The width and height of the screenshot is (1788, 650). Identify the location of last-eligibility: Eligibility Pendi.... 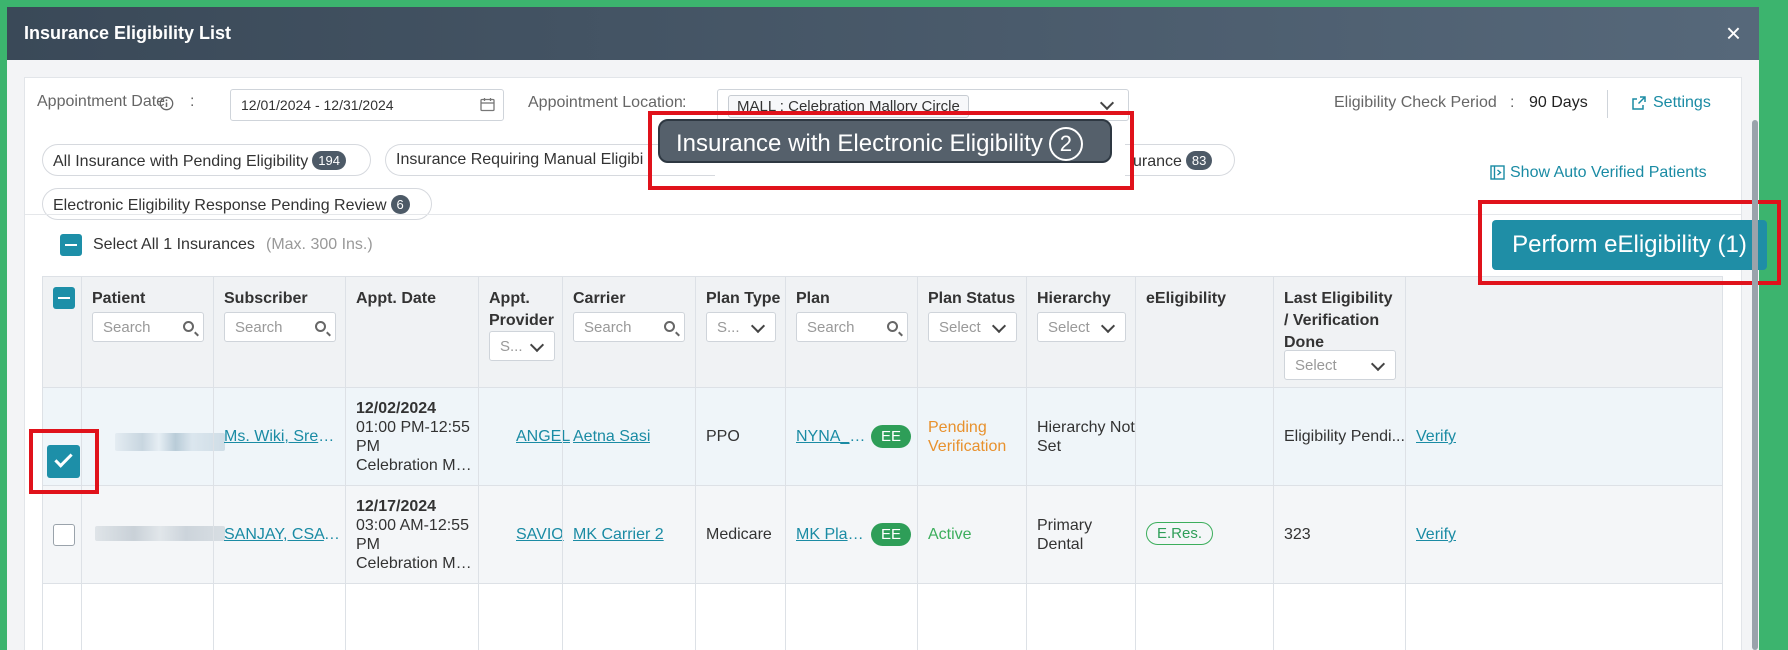
(1344, 436).